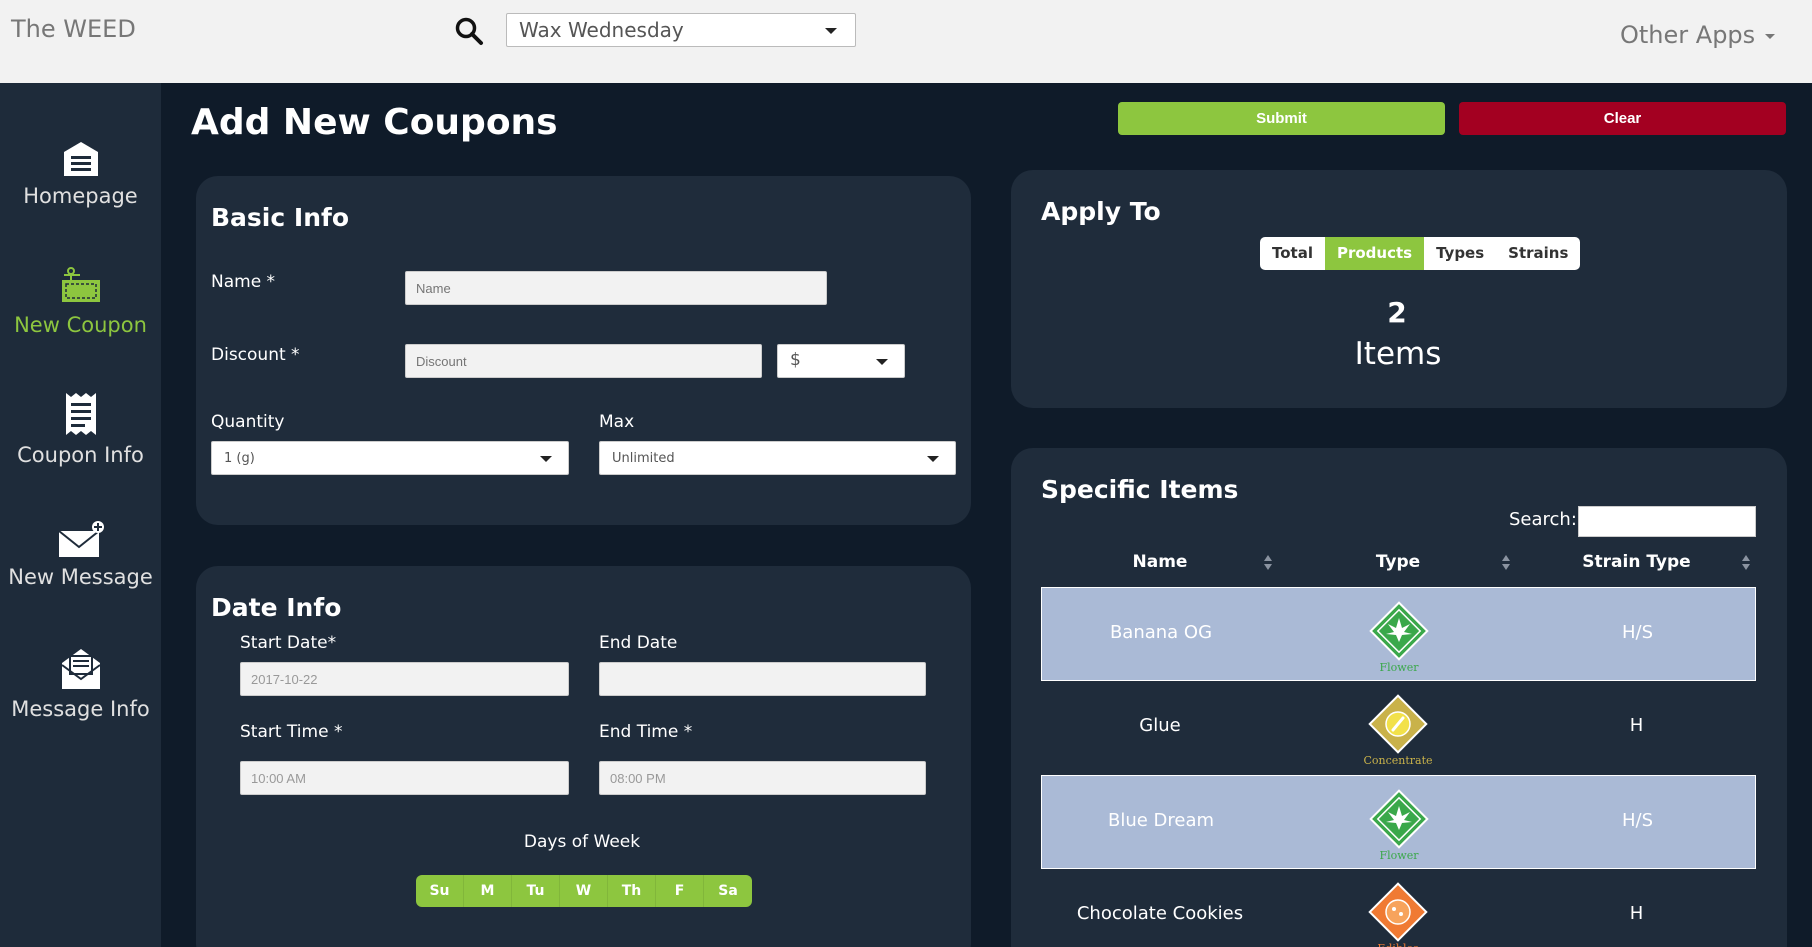 The image size is (1812, 947). What do you see at coordinates (280, 217) in the screenshot?
I see `basic-info-title: Basic Info` at bounding box center [280, 217].